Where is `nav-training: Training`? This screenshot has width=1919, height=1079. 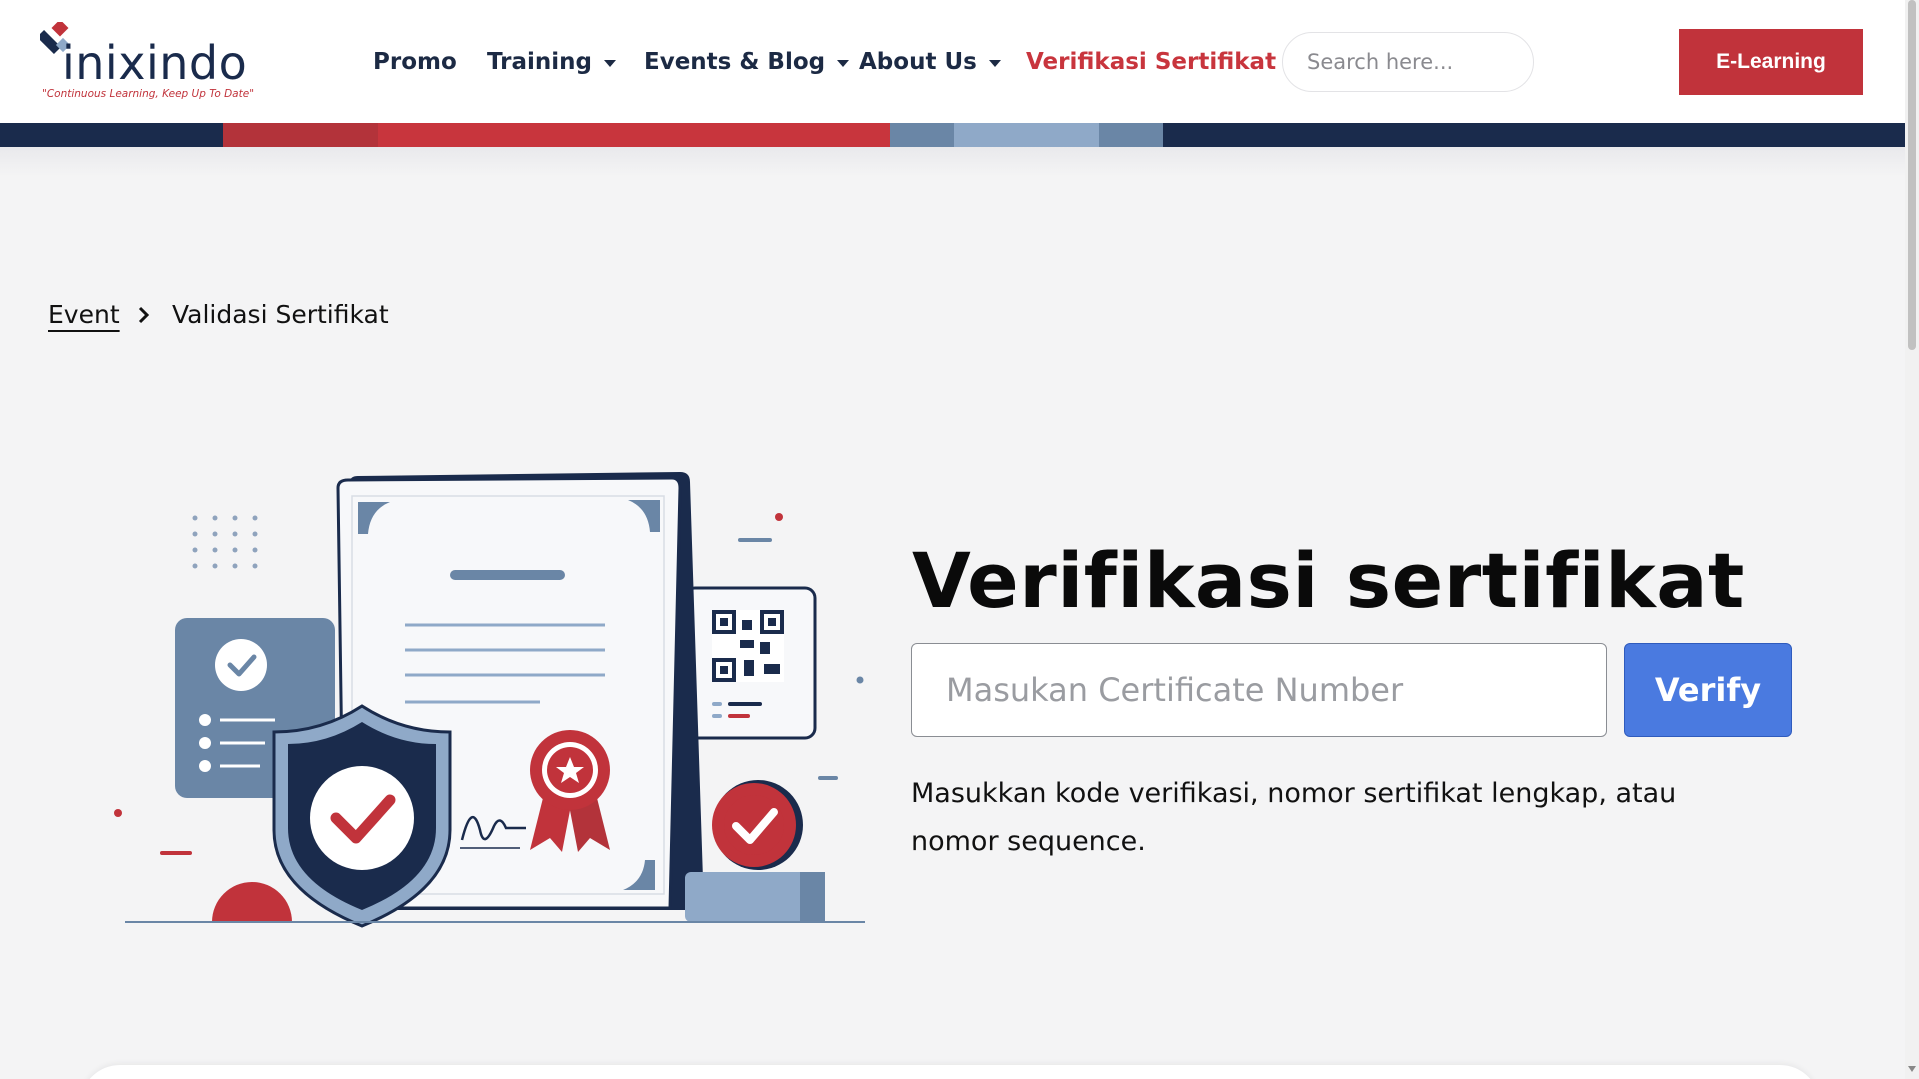
nav-training: Training is located at coordinates (552, 62).